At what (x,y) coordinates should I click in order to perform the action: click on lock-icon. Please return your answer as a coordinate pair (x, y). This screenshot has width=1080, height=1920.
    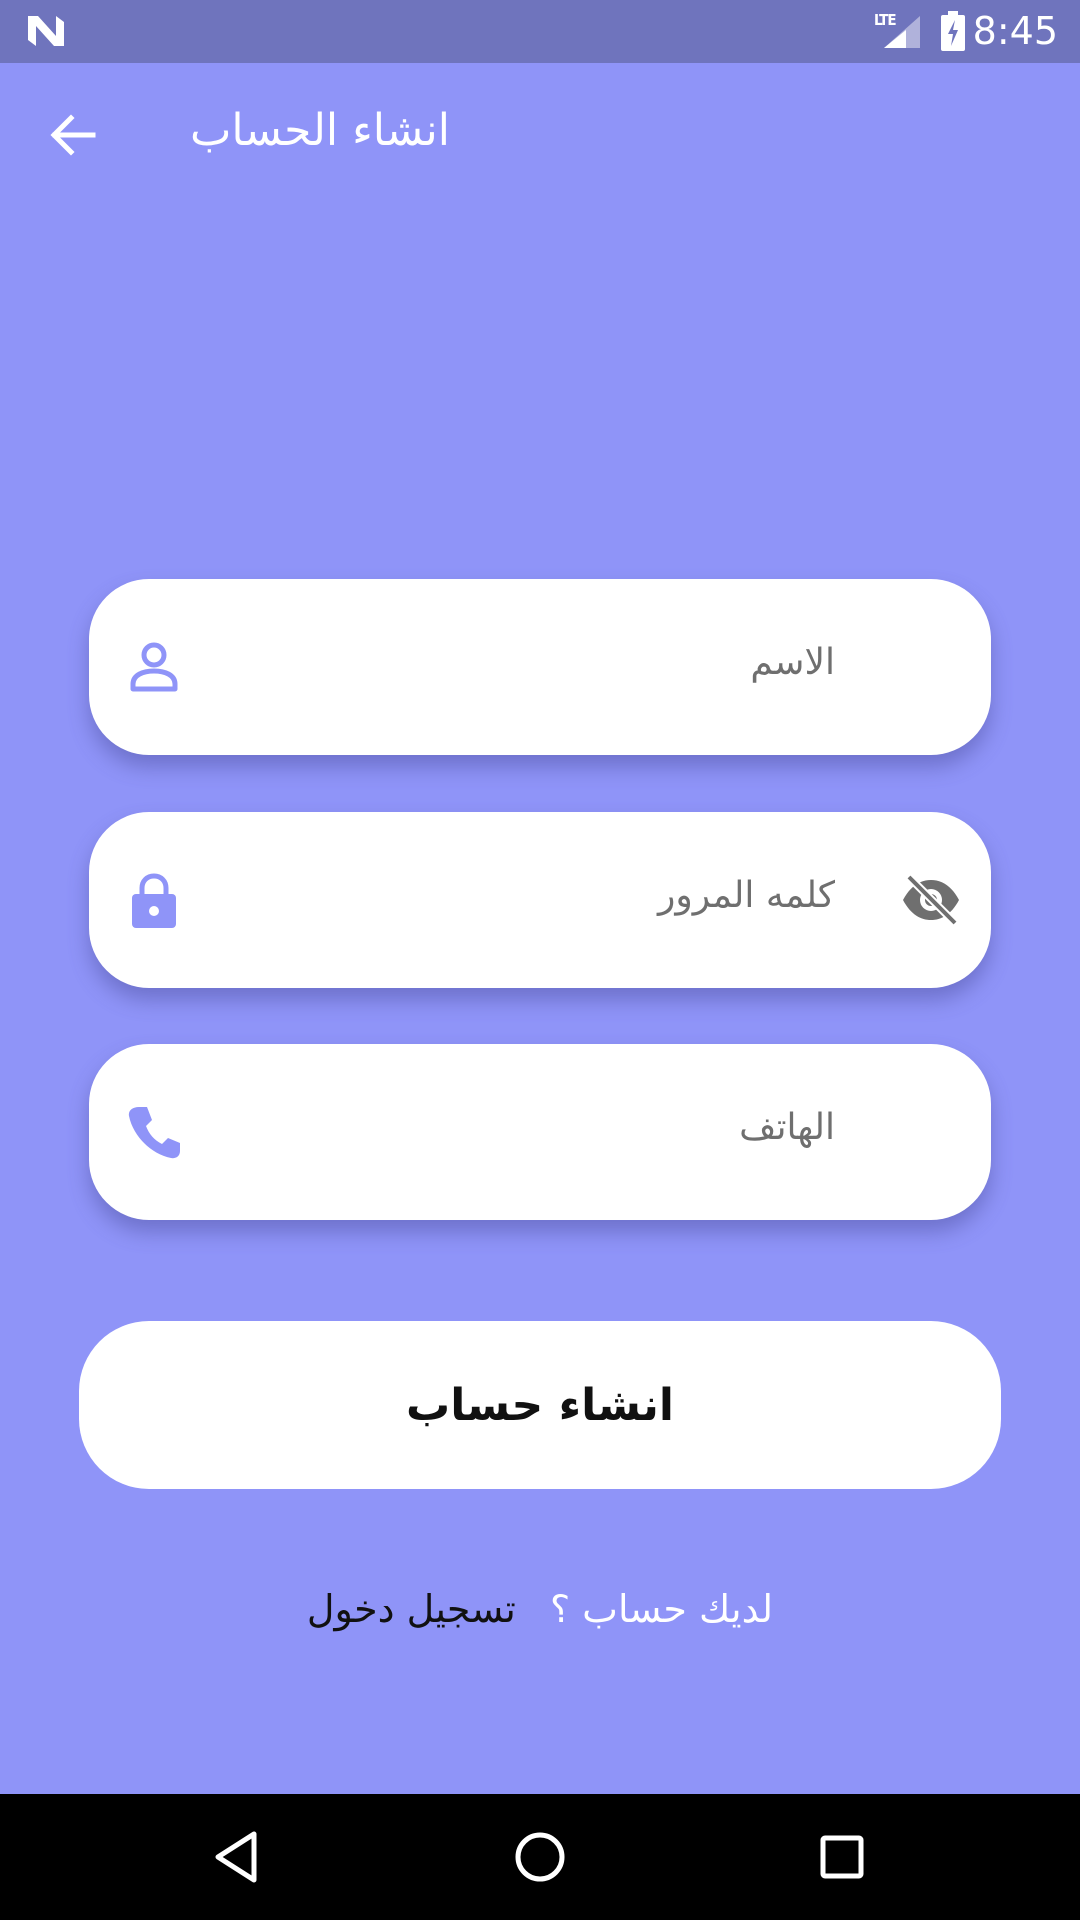
    Looking at the image, I should click on (154, 900).